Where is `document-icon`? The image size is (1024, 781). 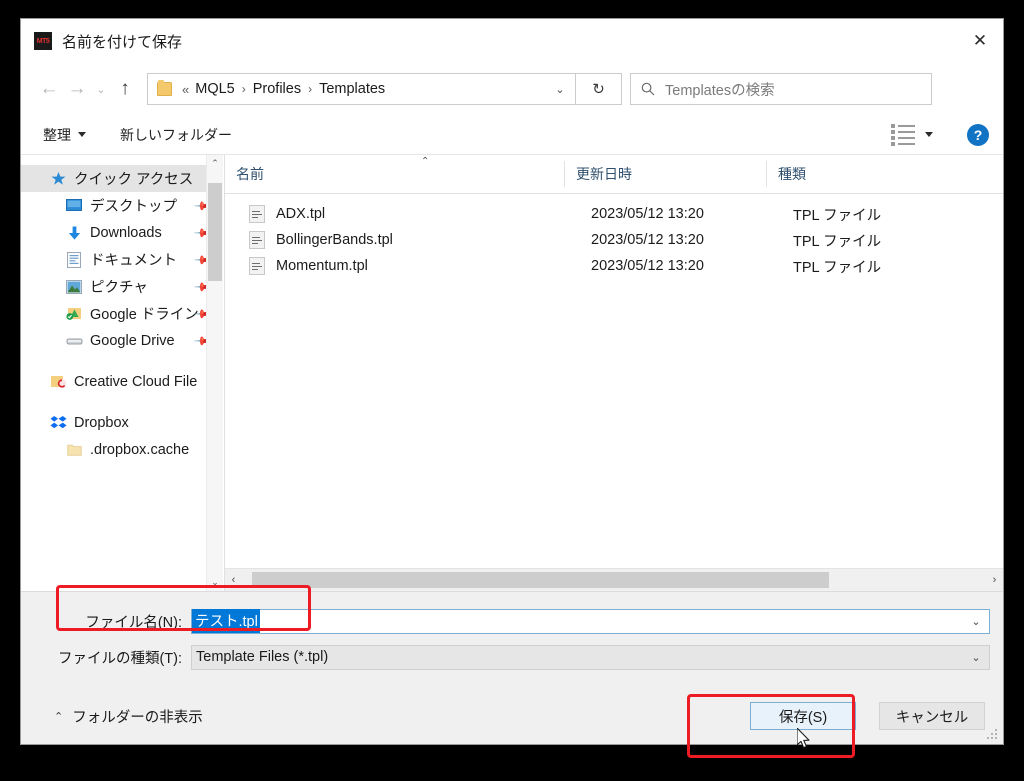
document-icon is located at coordinates (74, 260).